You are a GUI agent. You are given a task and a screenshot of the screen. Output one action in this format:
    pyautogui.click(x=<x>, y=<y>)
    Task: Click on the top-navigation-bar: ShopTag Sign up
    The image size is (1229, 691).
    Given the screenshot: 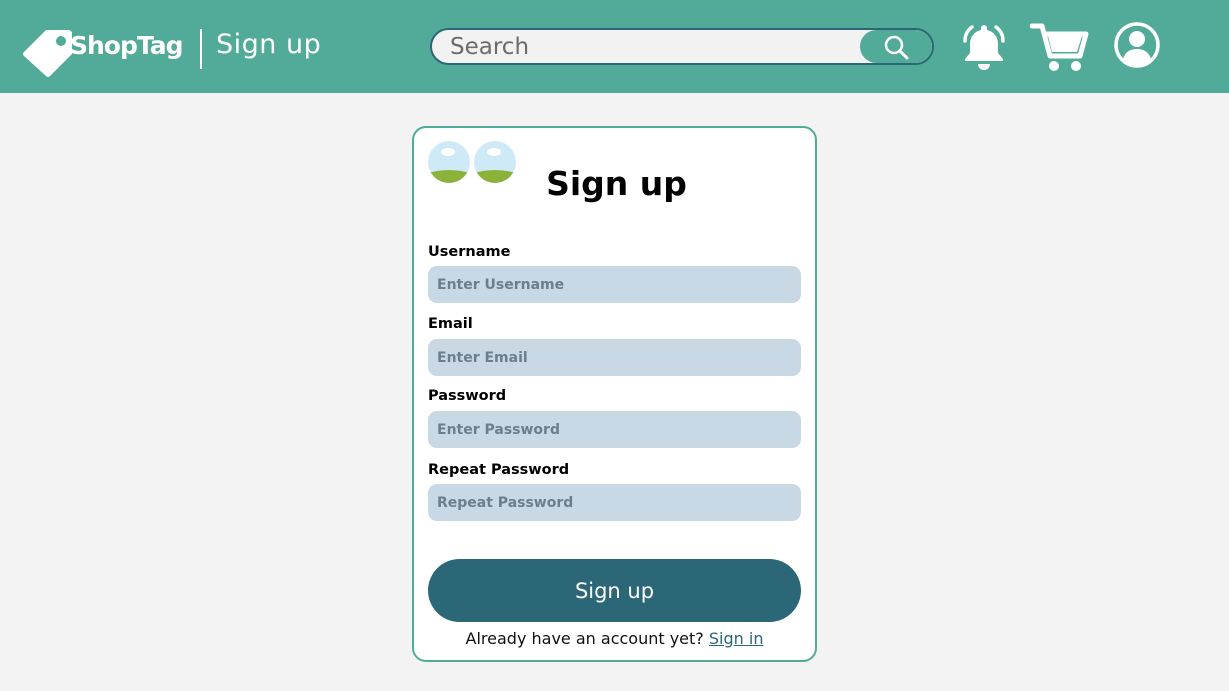 What is the action you would take?
    pyautogui.click(x=614, y=46)
    